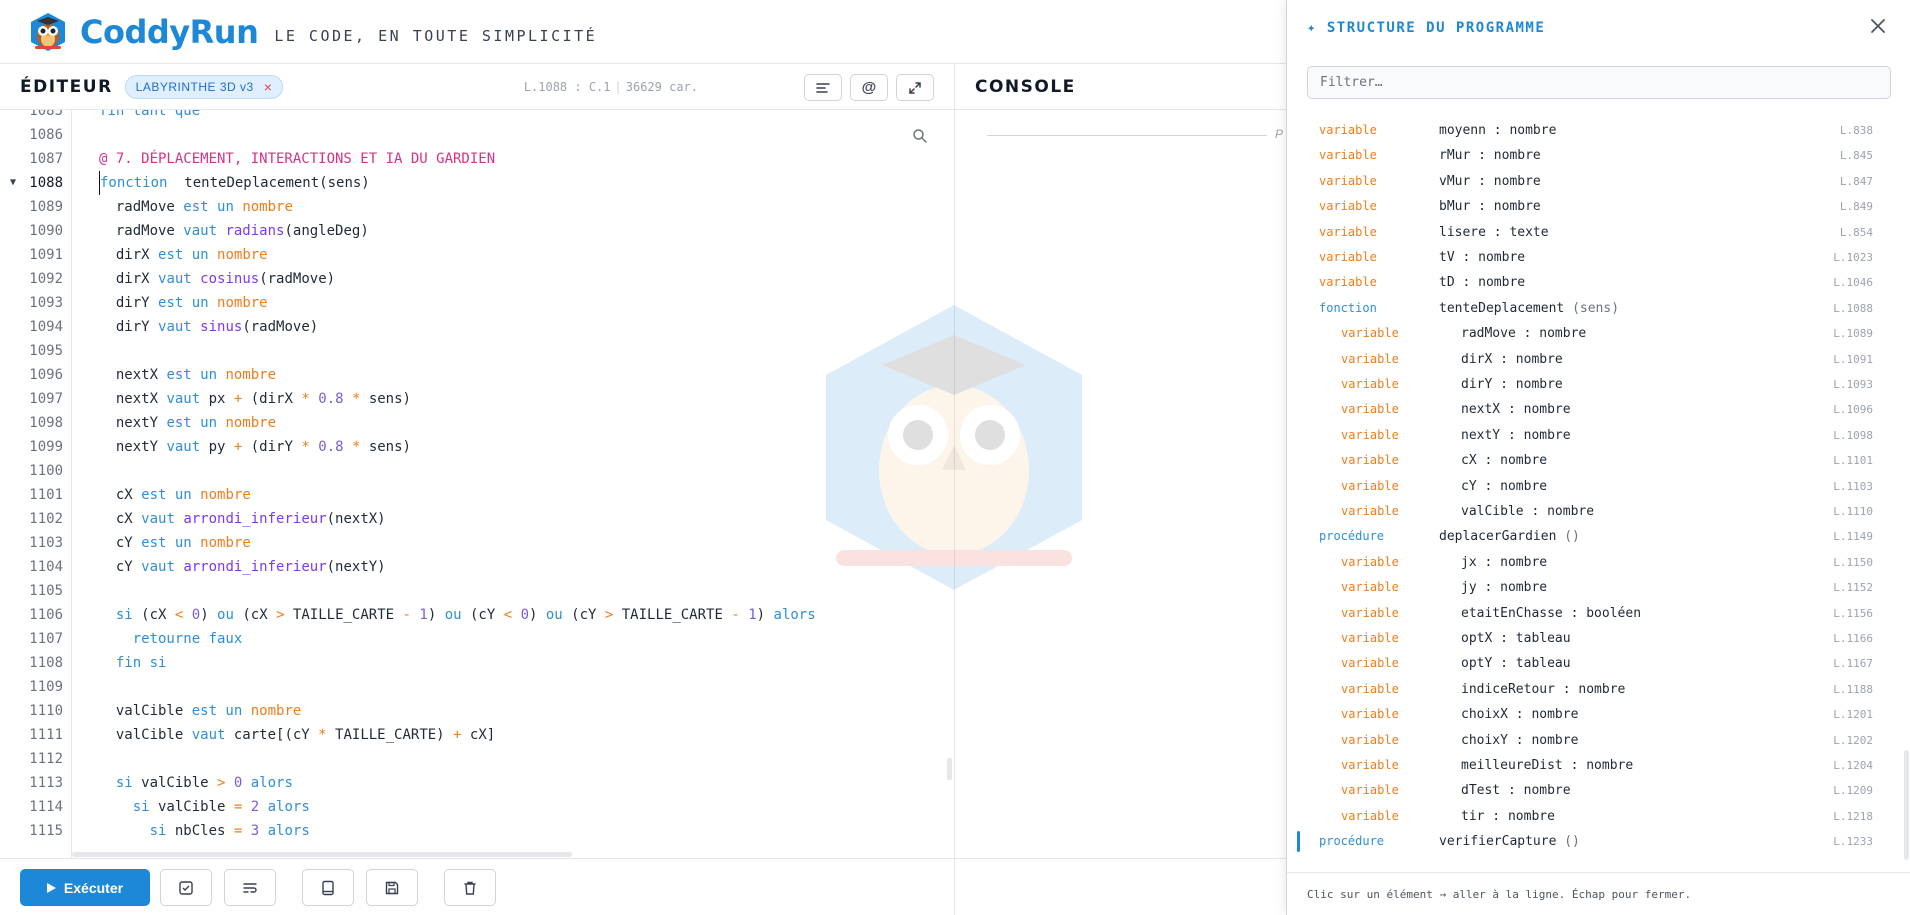 This screenshot has height=915, width=1910. Describe the element at coordinates (1599, 82) in the screenshot. I see `structure-filter-input` at that location.